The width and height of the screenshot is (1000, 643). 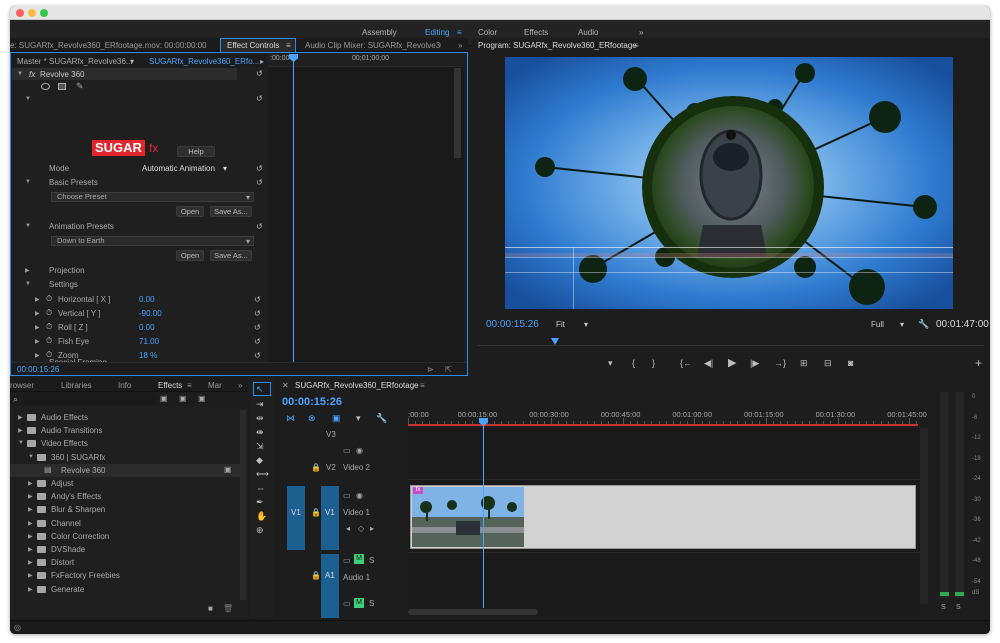 What do you see at coordinates (357, 385) in the screenshot?
I see `timeline-tab: SUGARfx_Revolve360_ERfootage` at bounding box center [357, 385].